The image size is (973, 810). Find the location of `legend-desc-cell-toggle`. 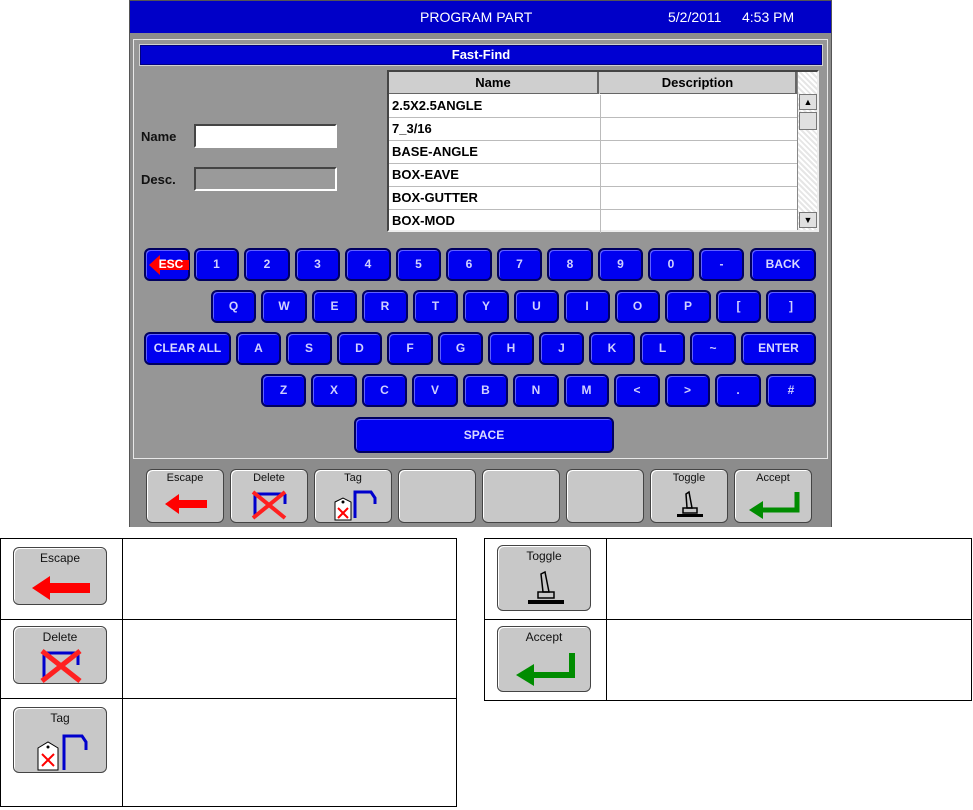

legend-desc-cell-toggle is located at coordinates (789, 579).